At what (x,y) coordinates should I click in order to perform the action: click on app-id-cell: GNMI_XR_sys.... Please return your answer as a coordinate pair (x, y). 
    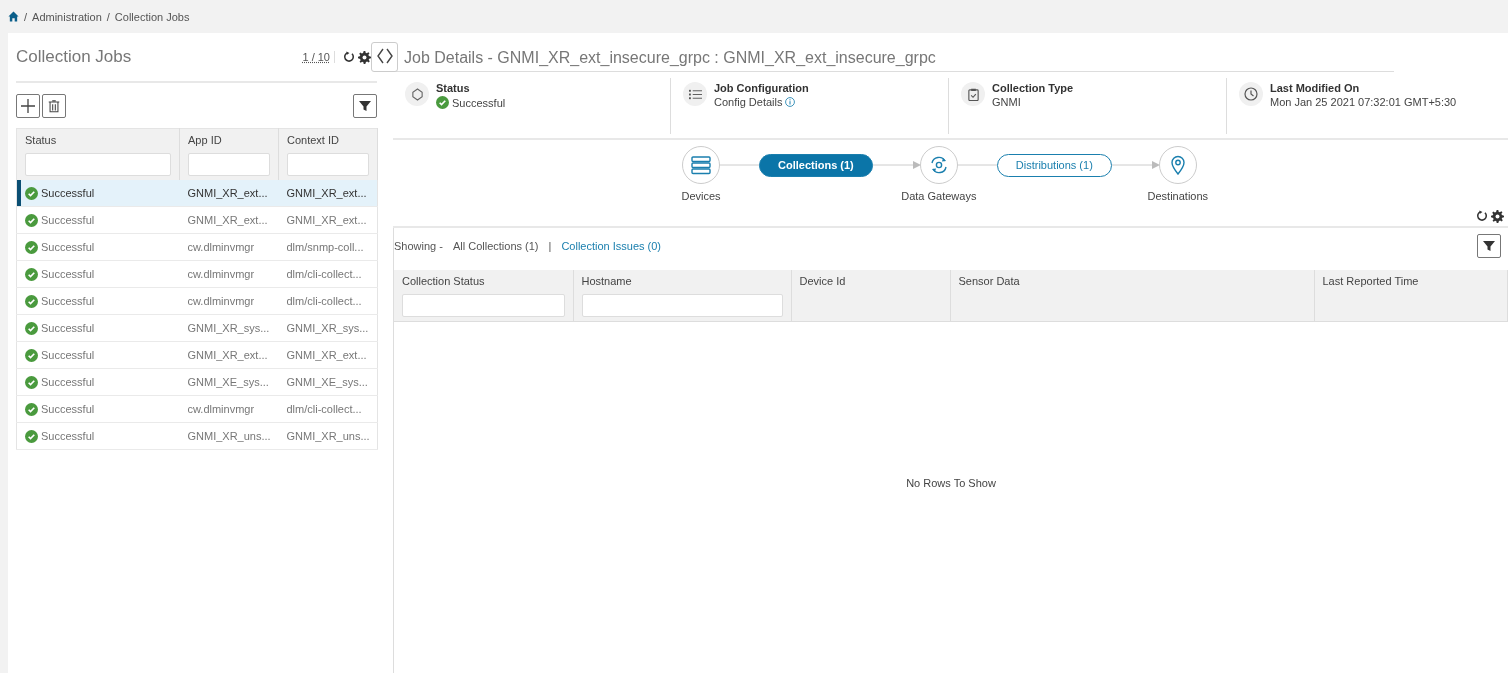
    Looking at the image, I should click on (228, 328).